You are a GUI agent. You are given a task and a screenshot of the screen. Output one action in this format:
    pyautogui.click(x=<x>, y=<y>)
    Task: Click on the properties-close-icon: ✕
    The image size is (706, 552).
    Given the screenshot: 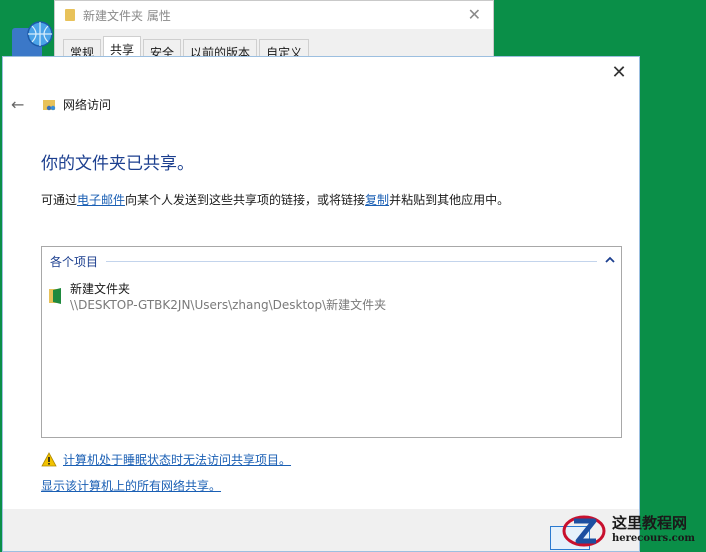 What is the action you would take?
    pyautogui.click(x=474, y=14)
    